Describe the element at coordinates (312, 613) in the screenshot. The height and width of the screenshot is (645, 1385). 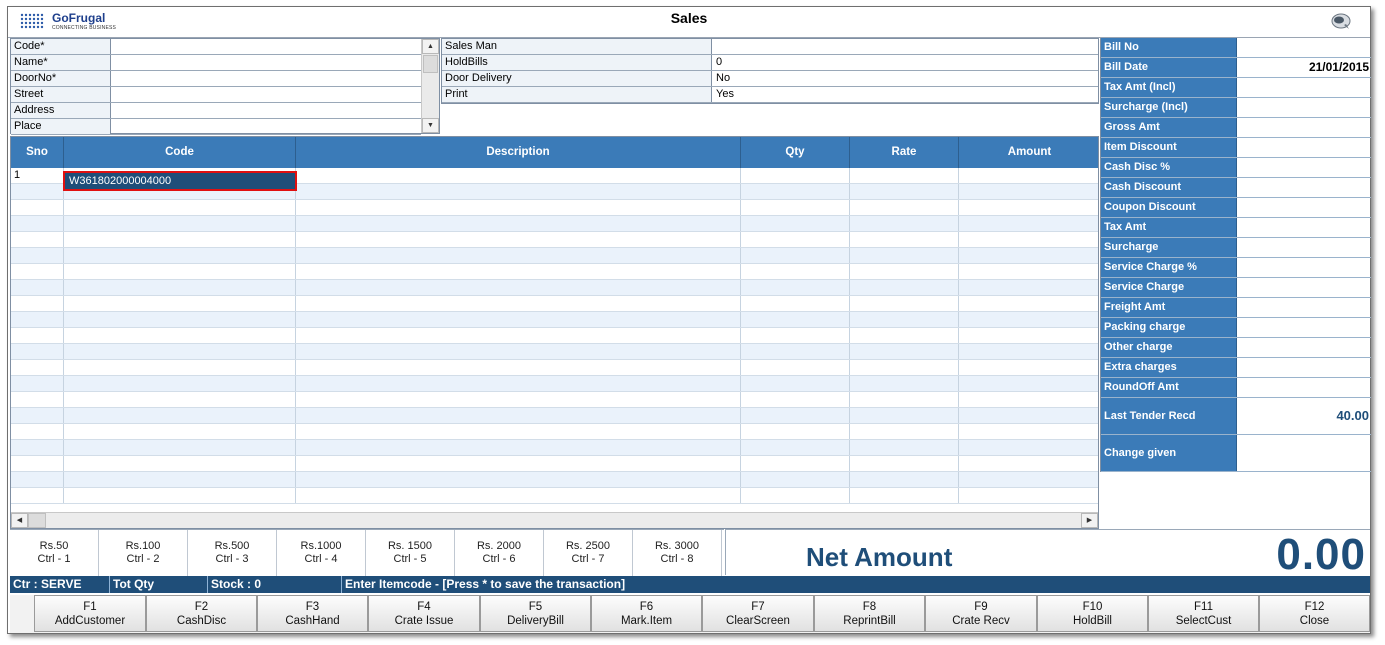
I see `f3-cash-hand-button: F3 CashHand` at that location.